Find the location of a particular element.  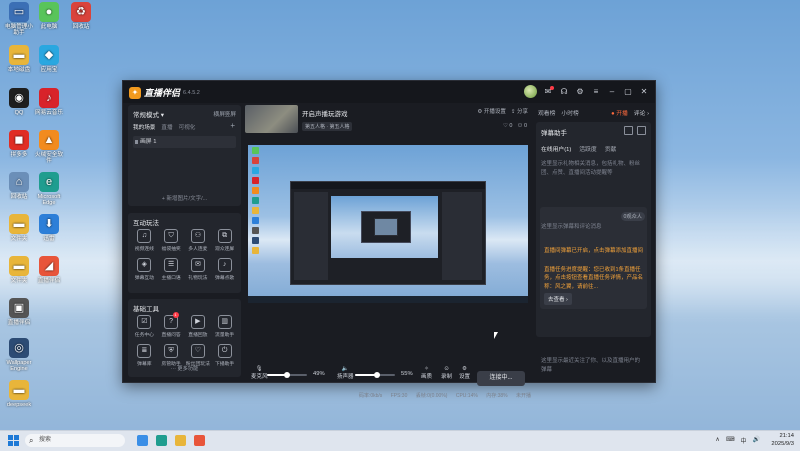

tool-live-qa: ? 1 直播问答 is located at coordinates (171, 325).